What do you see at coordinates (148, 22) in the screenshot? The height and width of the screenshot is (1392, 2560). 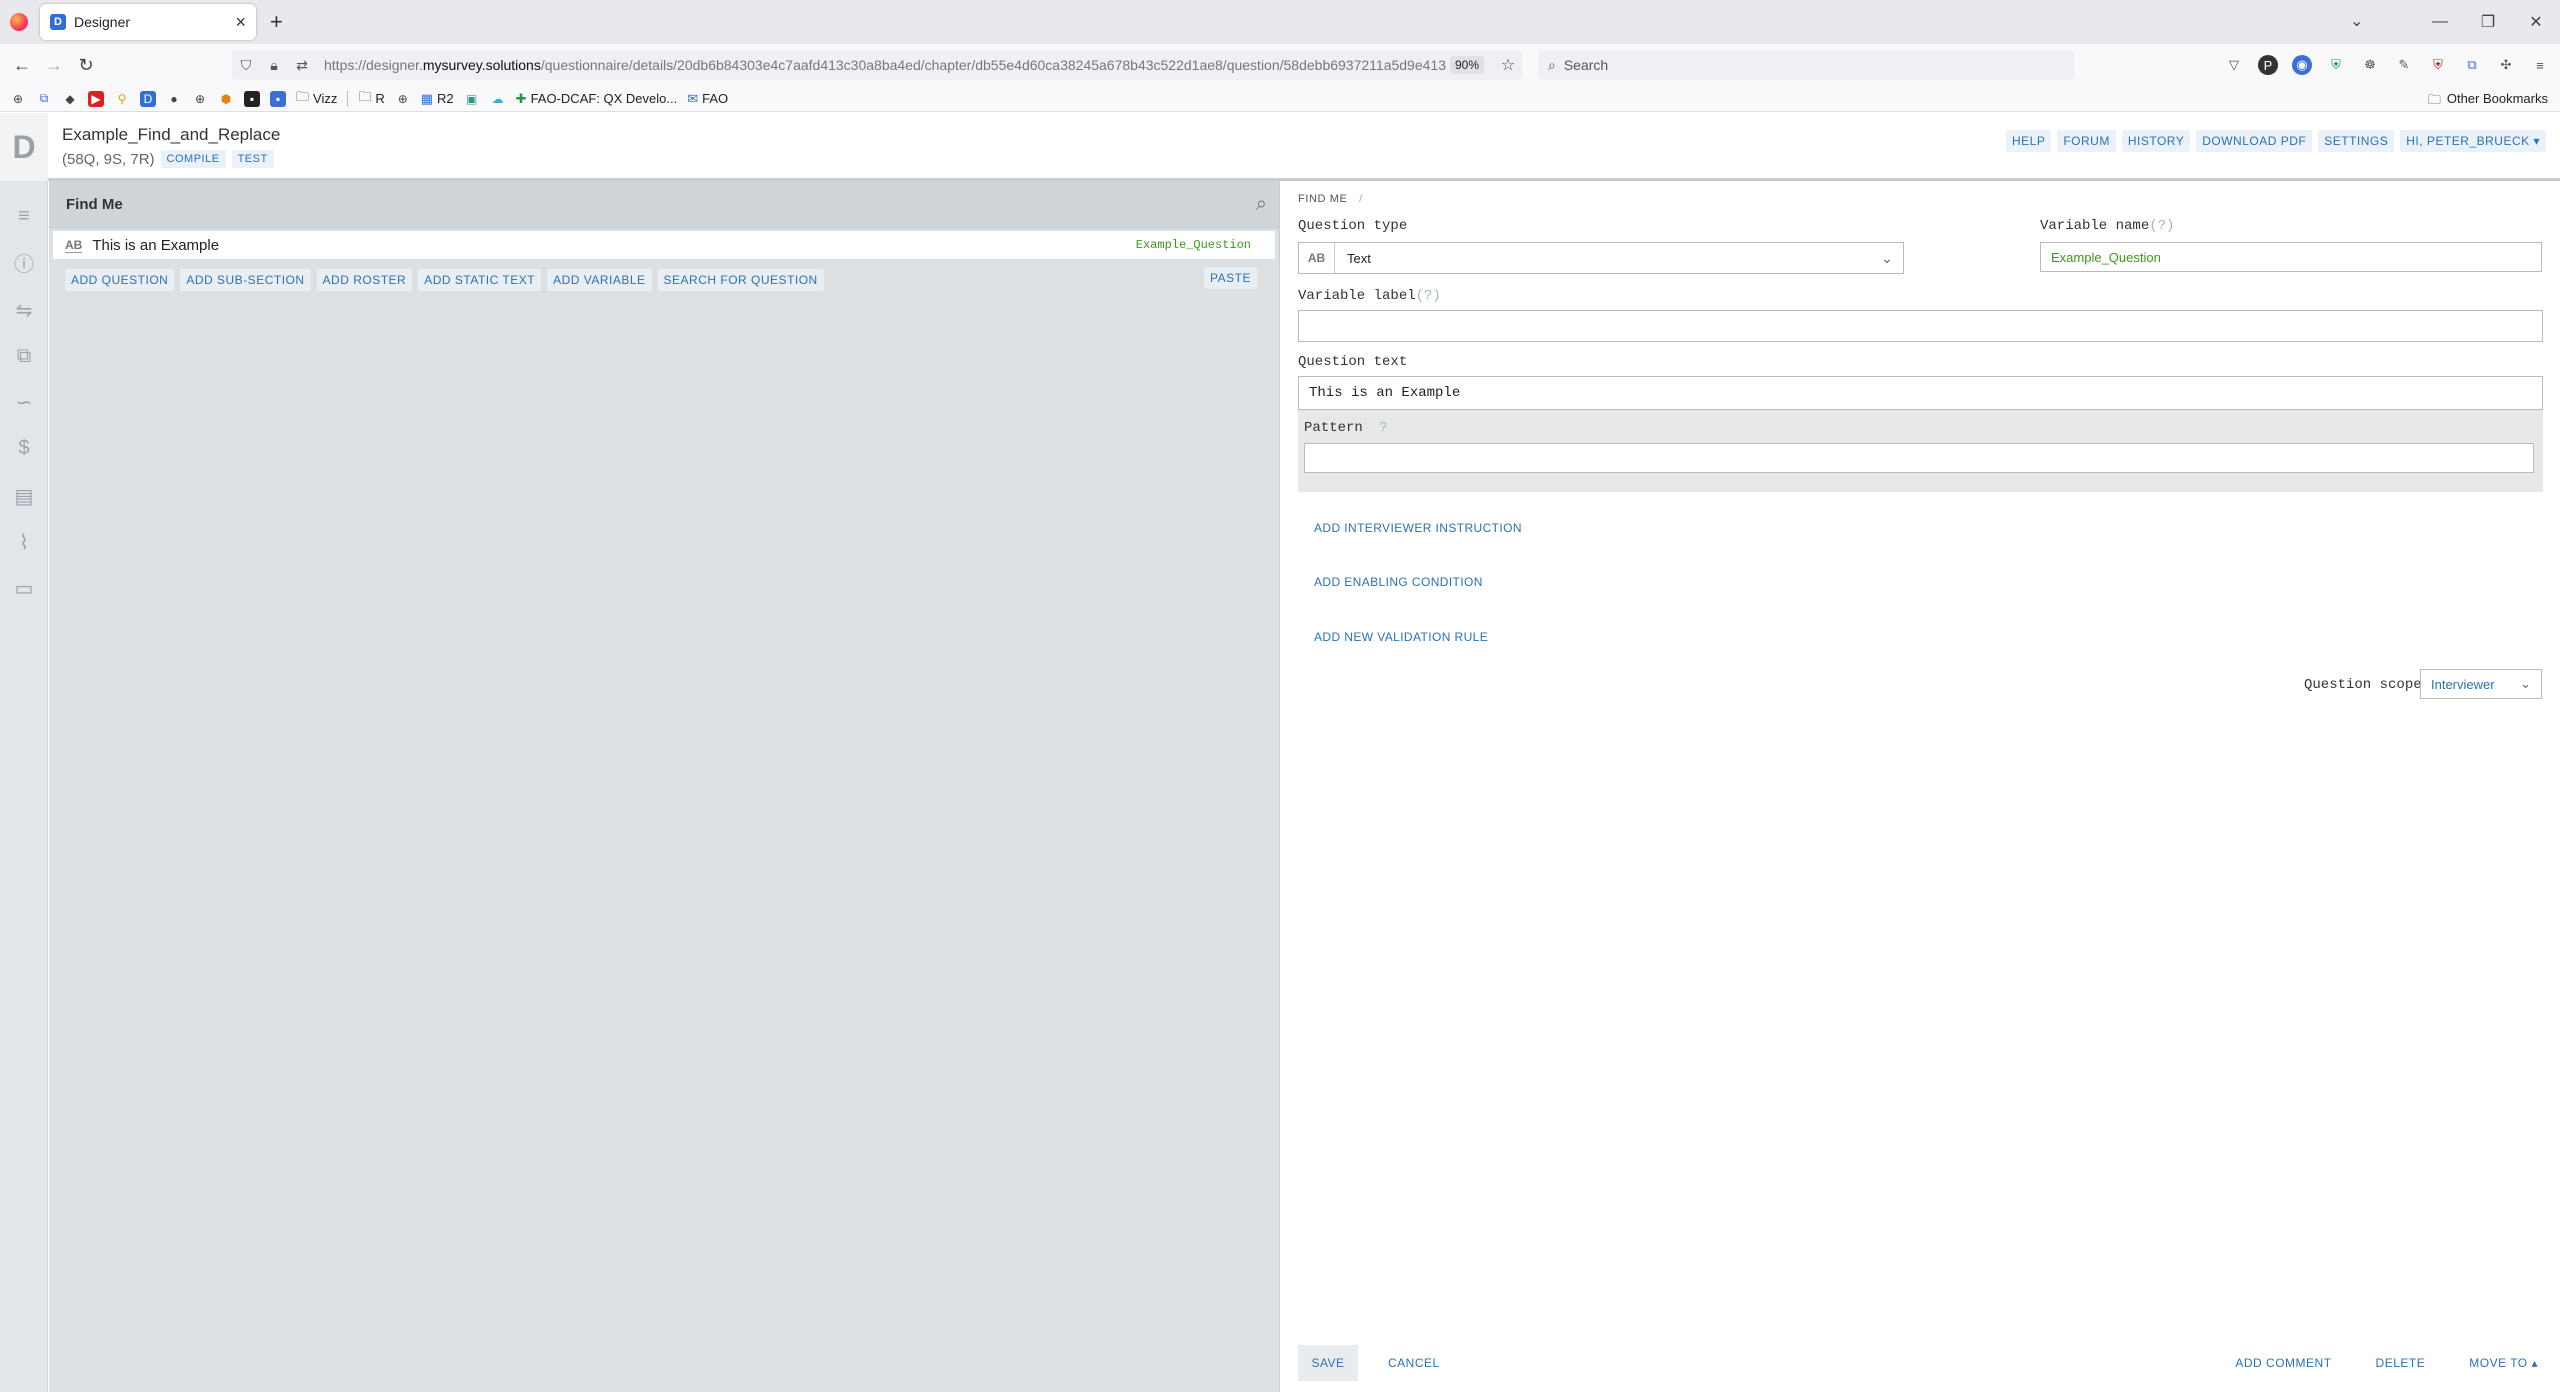 I see `browser-tab-designer: D Designer ×` at bounding box center [148, 22].